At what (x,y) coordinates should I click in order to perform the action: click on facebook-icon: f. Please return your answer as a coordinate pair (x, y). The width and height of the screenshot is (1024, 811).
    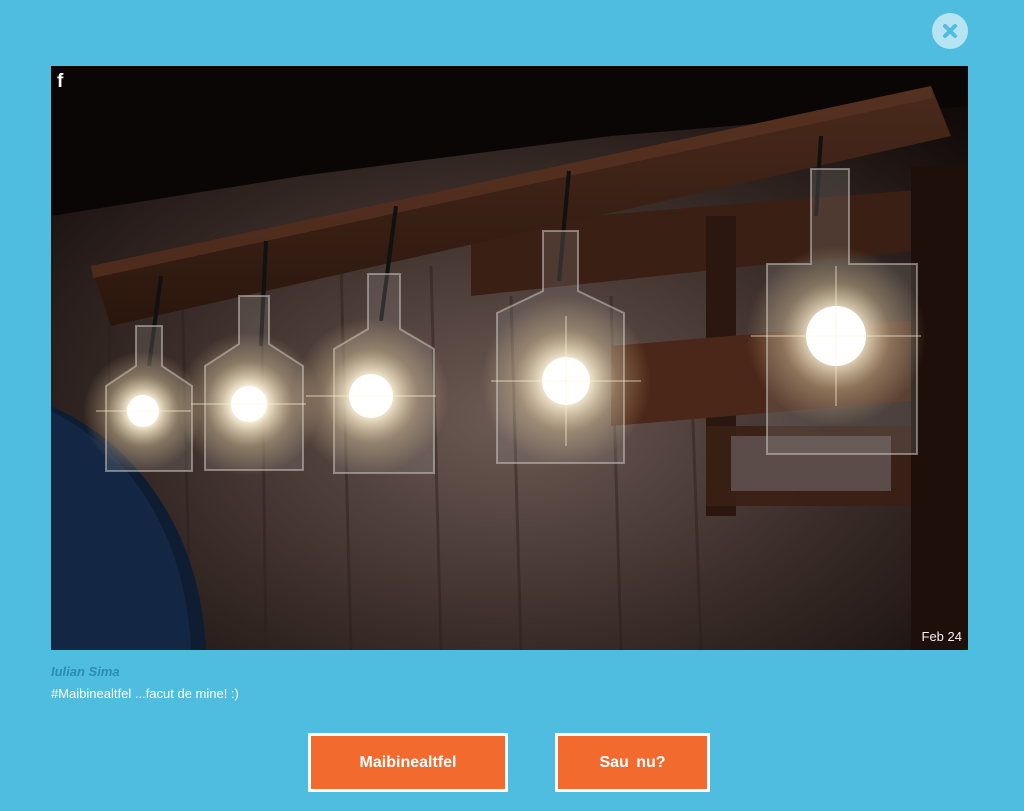
    Looking at the image, I should click on (64, 82).